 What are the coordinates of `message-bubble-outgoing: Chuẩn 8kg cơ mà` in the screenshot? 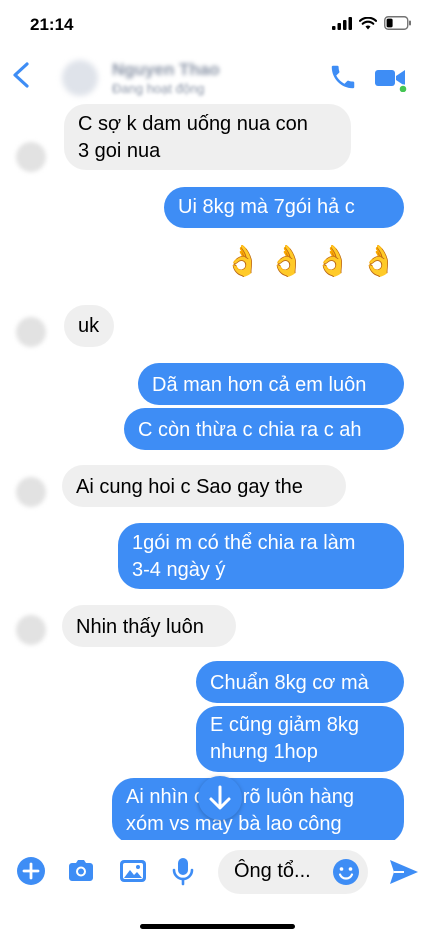 It's located at (300, 682).